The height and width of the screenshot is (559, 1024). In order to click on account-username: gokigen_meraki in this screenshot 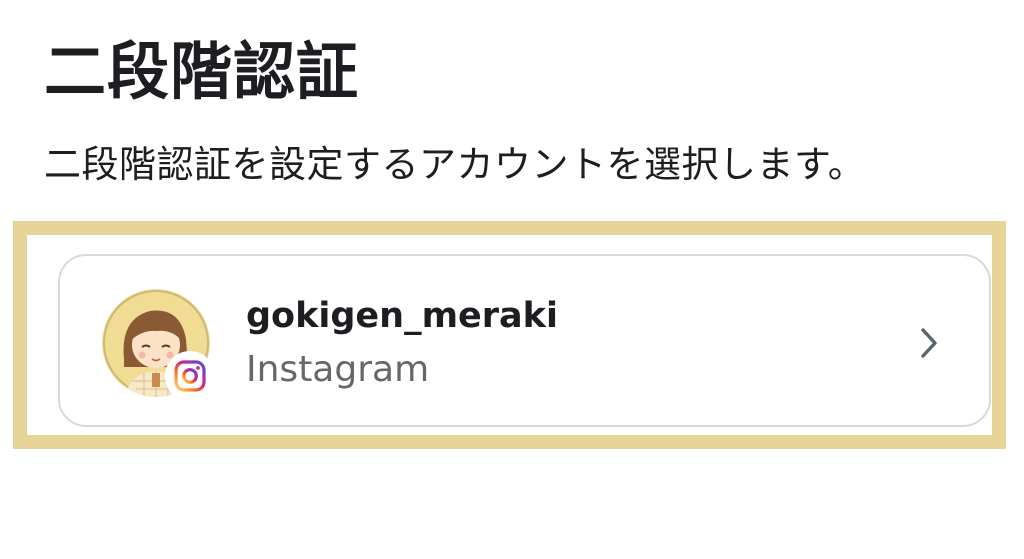, I will do `click(402, 316)`.